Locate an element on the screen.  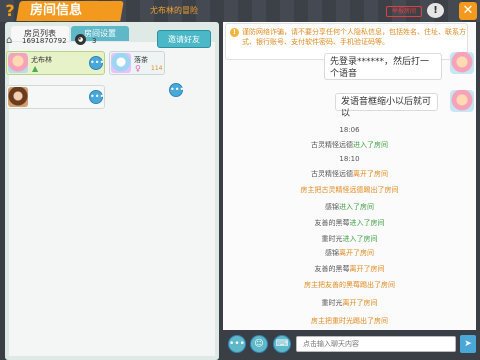
system-event: 古灵精怪远德进入了房间 is located at coordinates (349, 145).